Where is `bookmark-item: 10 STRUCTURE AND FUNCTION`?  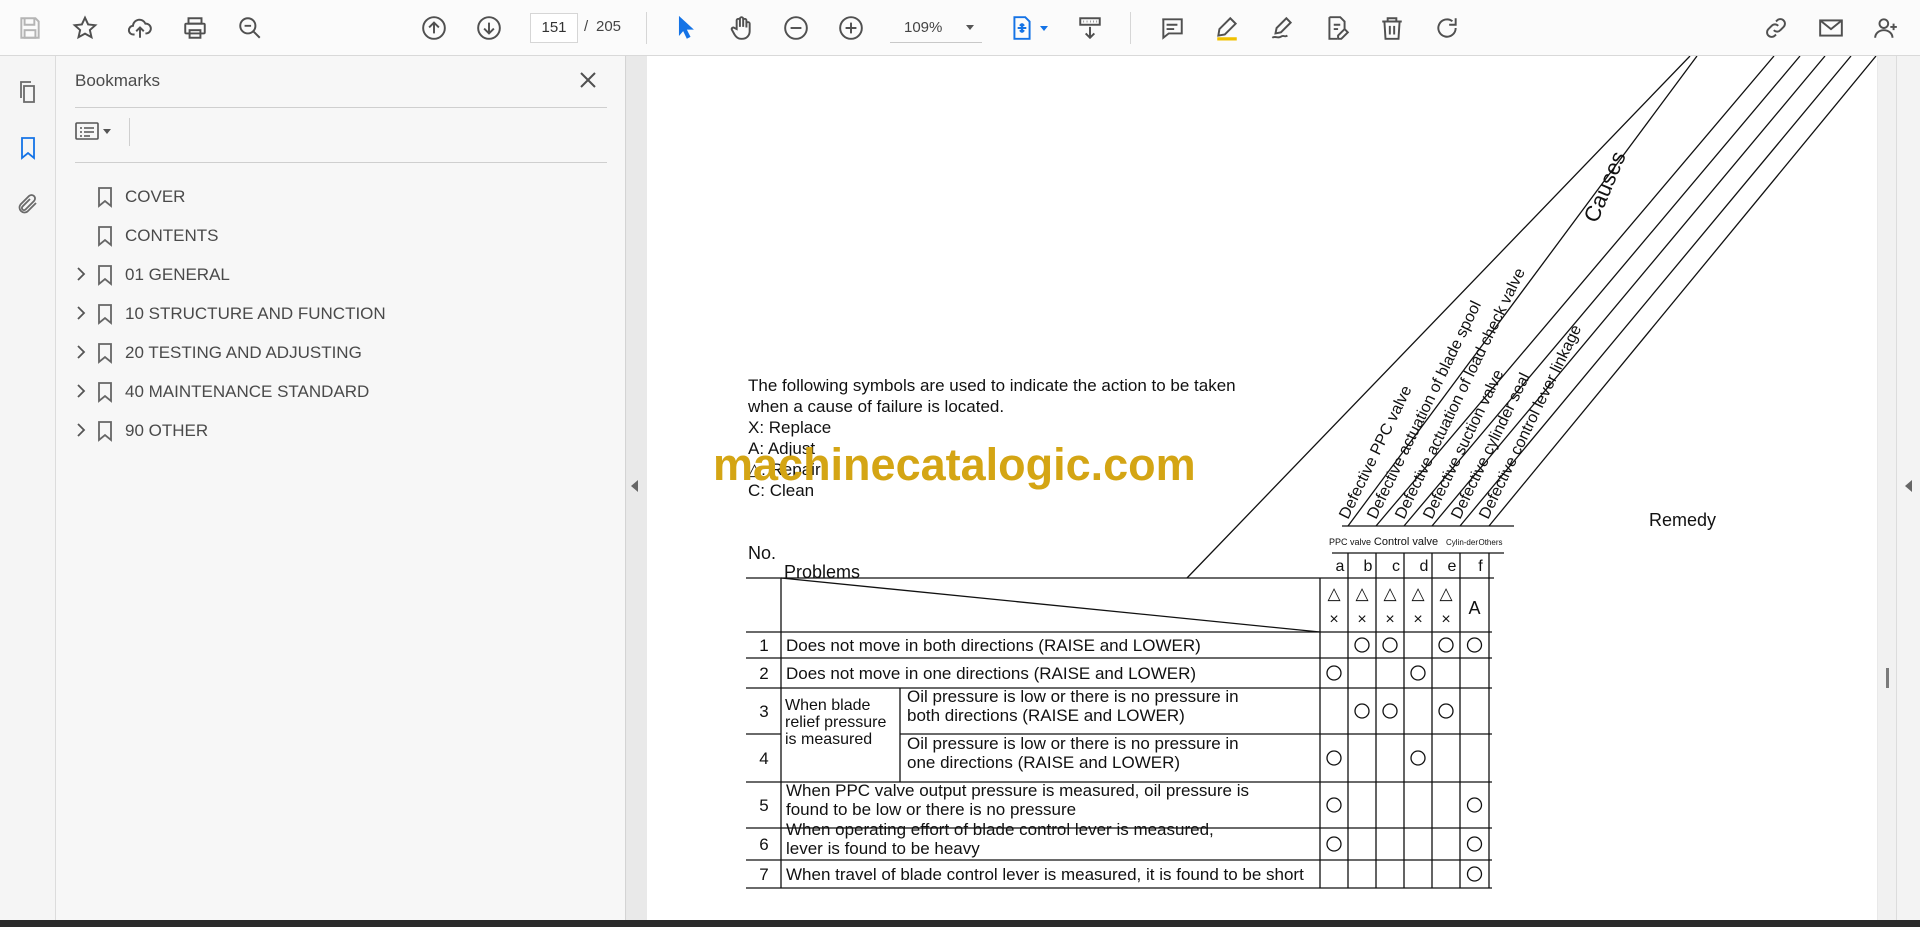
bookmark-item: 10 STRUCTURE AND FUNCTION is located at coordinates (336, 313).